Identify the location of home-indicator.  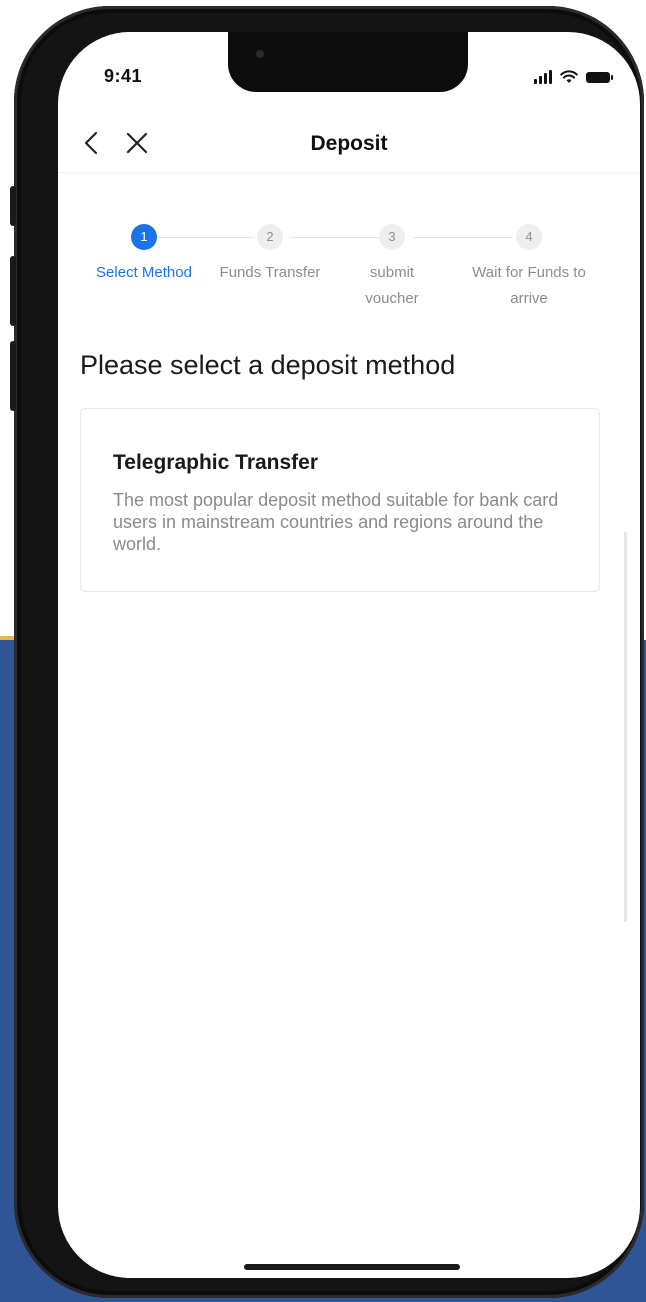
(352, 1267).